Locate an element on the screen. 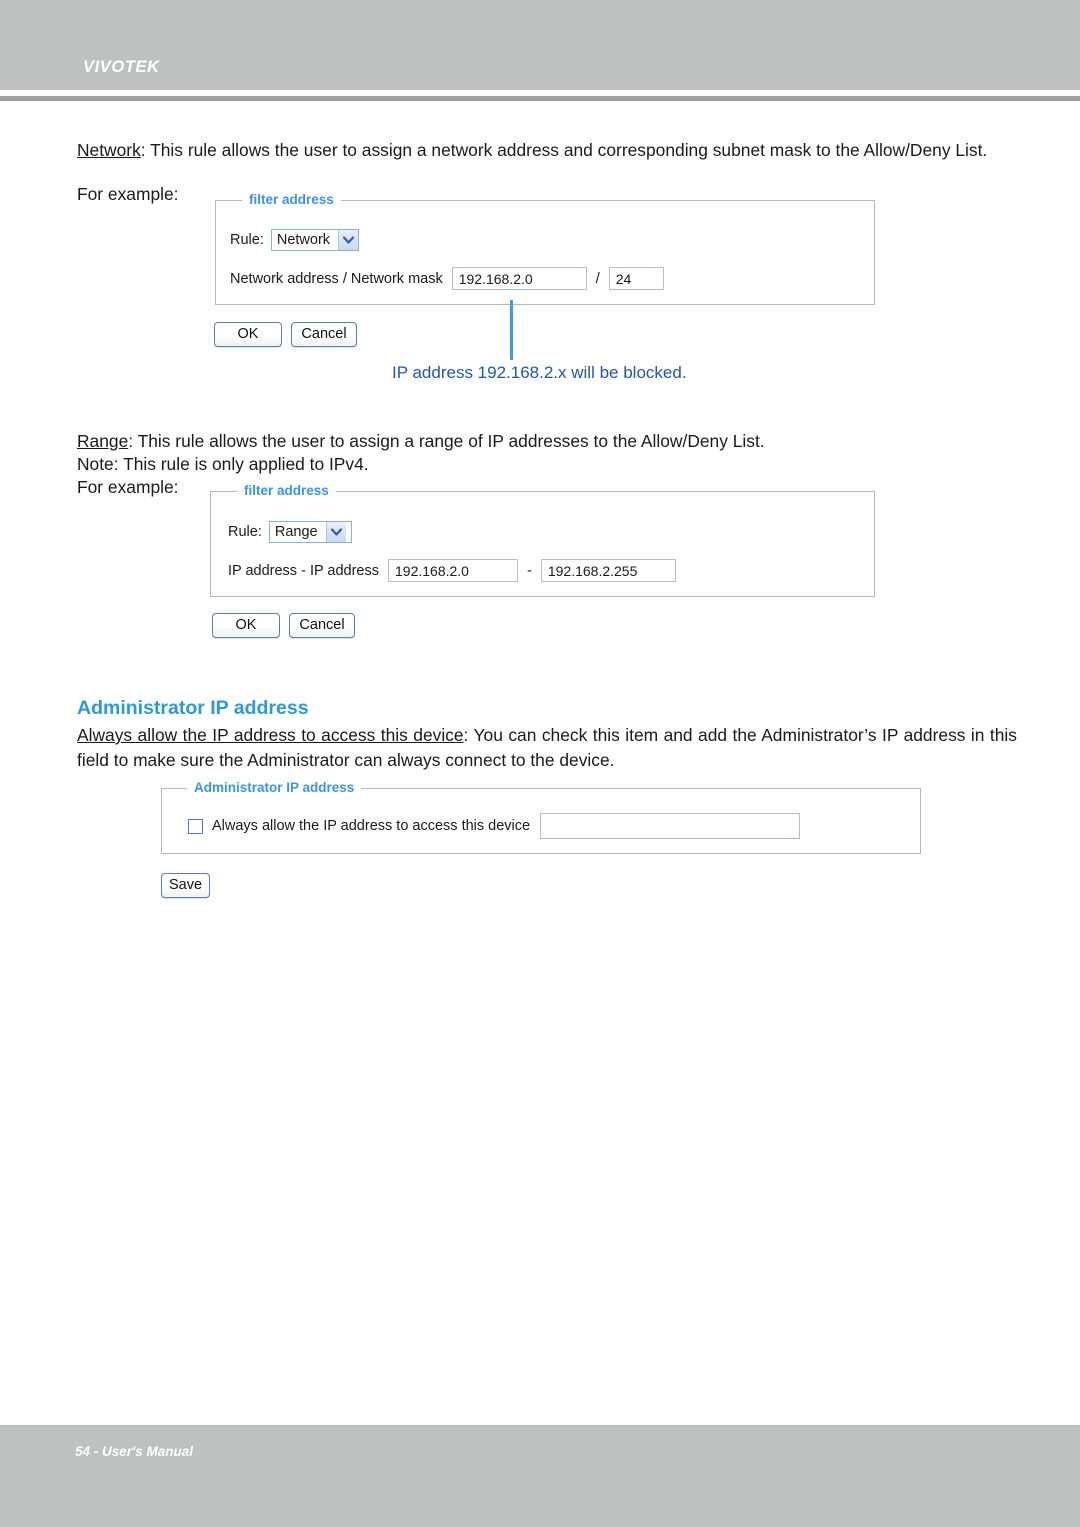  network-address-label: Network address / Network mask is located at coordinates (336, 278).